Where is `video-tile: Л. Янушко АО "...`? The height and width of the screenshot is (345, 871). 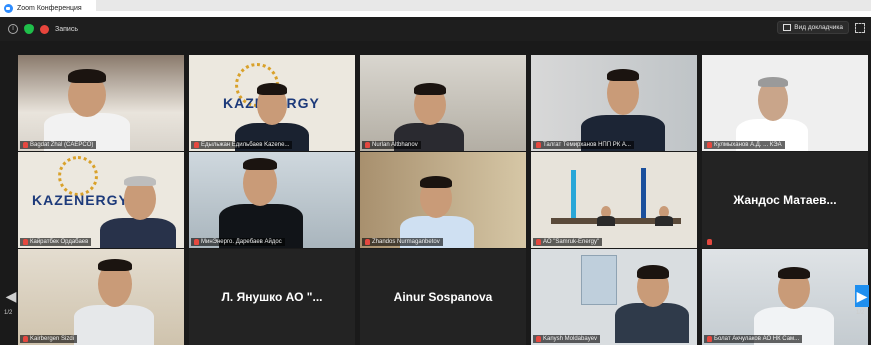
video-tile: Л. Янушко АО "... is located at coordinates (272, 297).